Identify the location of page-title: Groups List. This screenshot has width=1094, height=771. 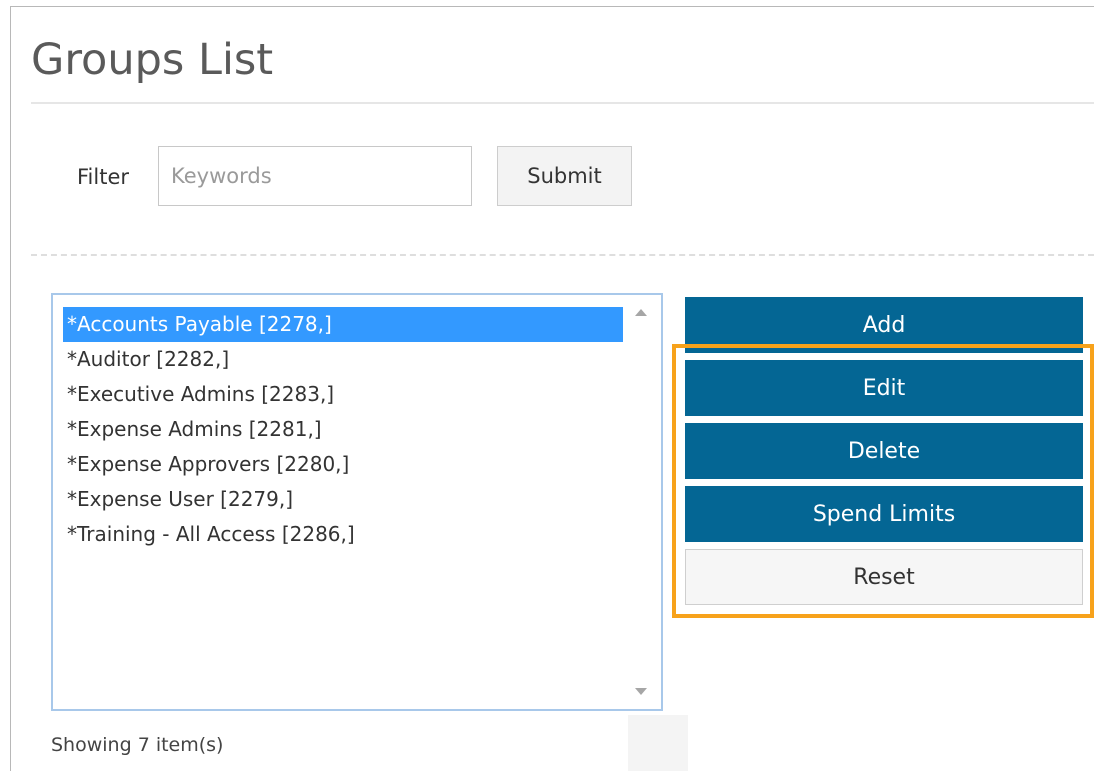
(152, 60).